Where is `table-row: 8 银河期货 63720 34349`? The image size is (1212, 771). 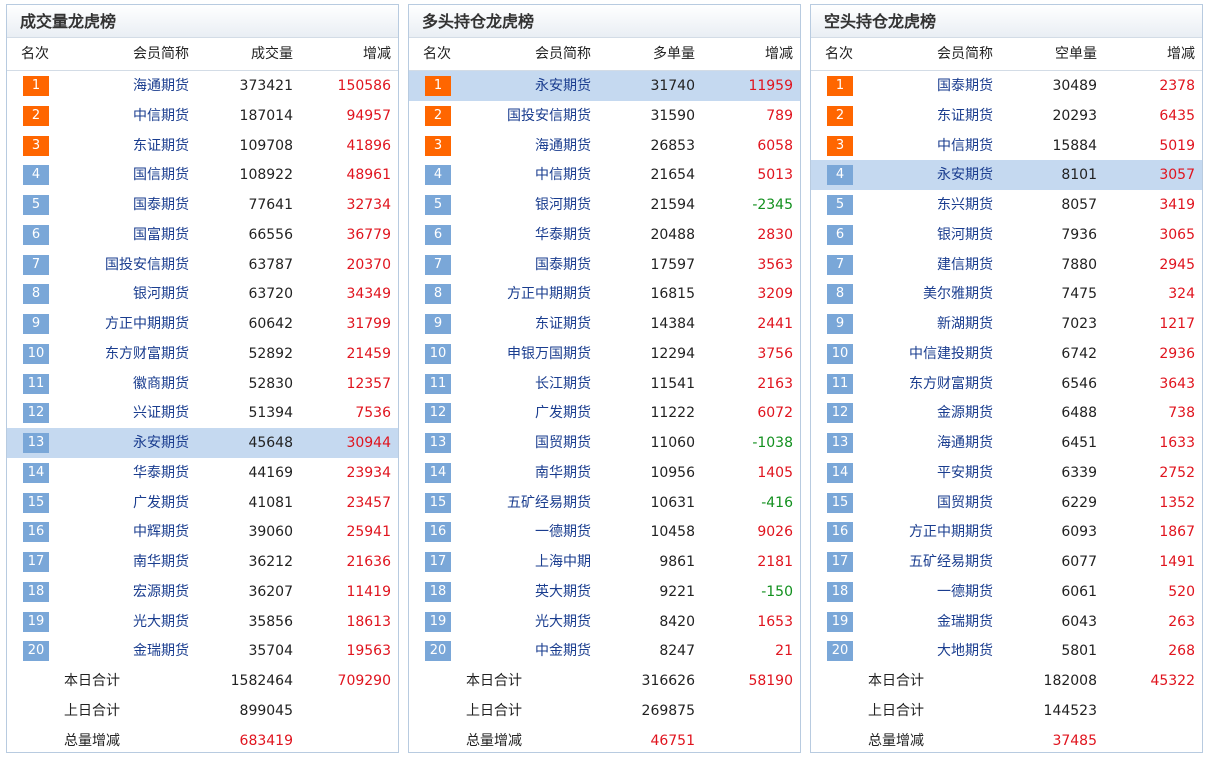 table-row: 8 银河期货 63720 34349 is located at coordinates (202, 294).